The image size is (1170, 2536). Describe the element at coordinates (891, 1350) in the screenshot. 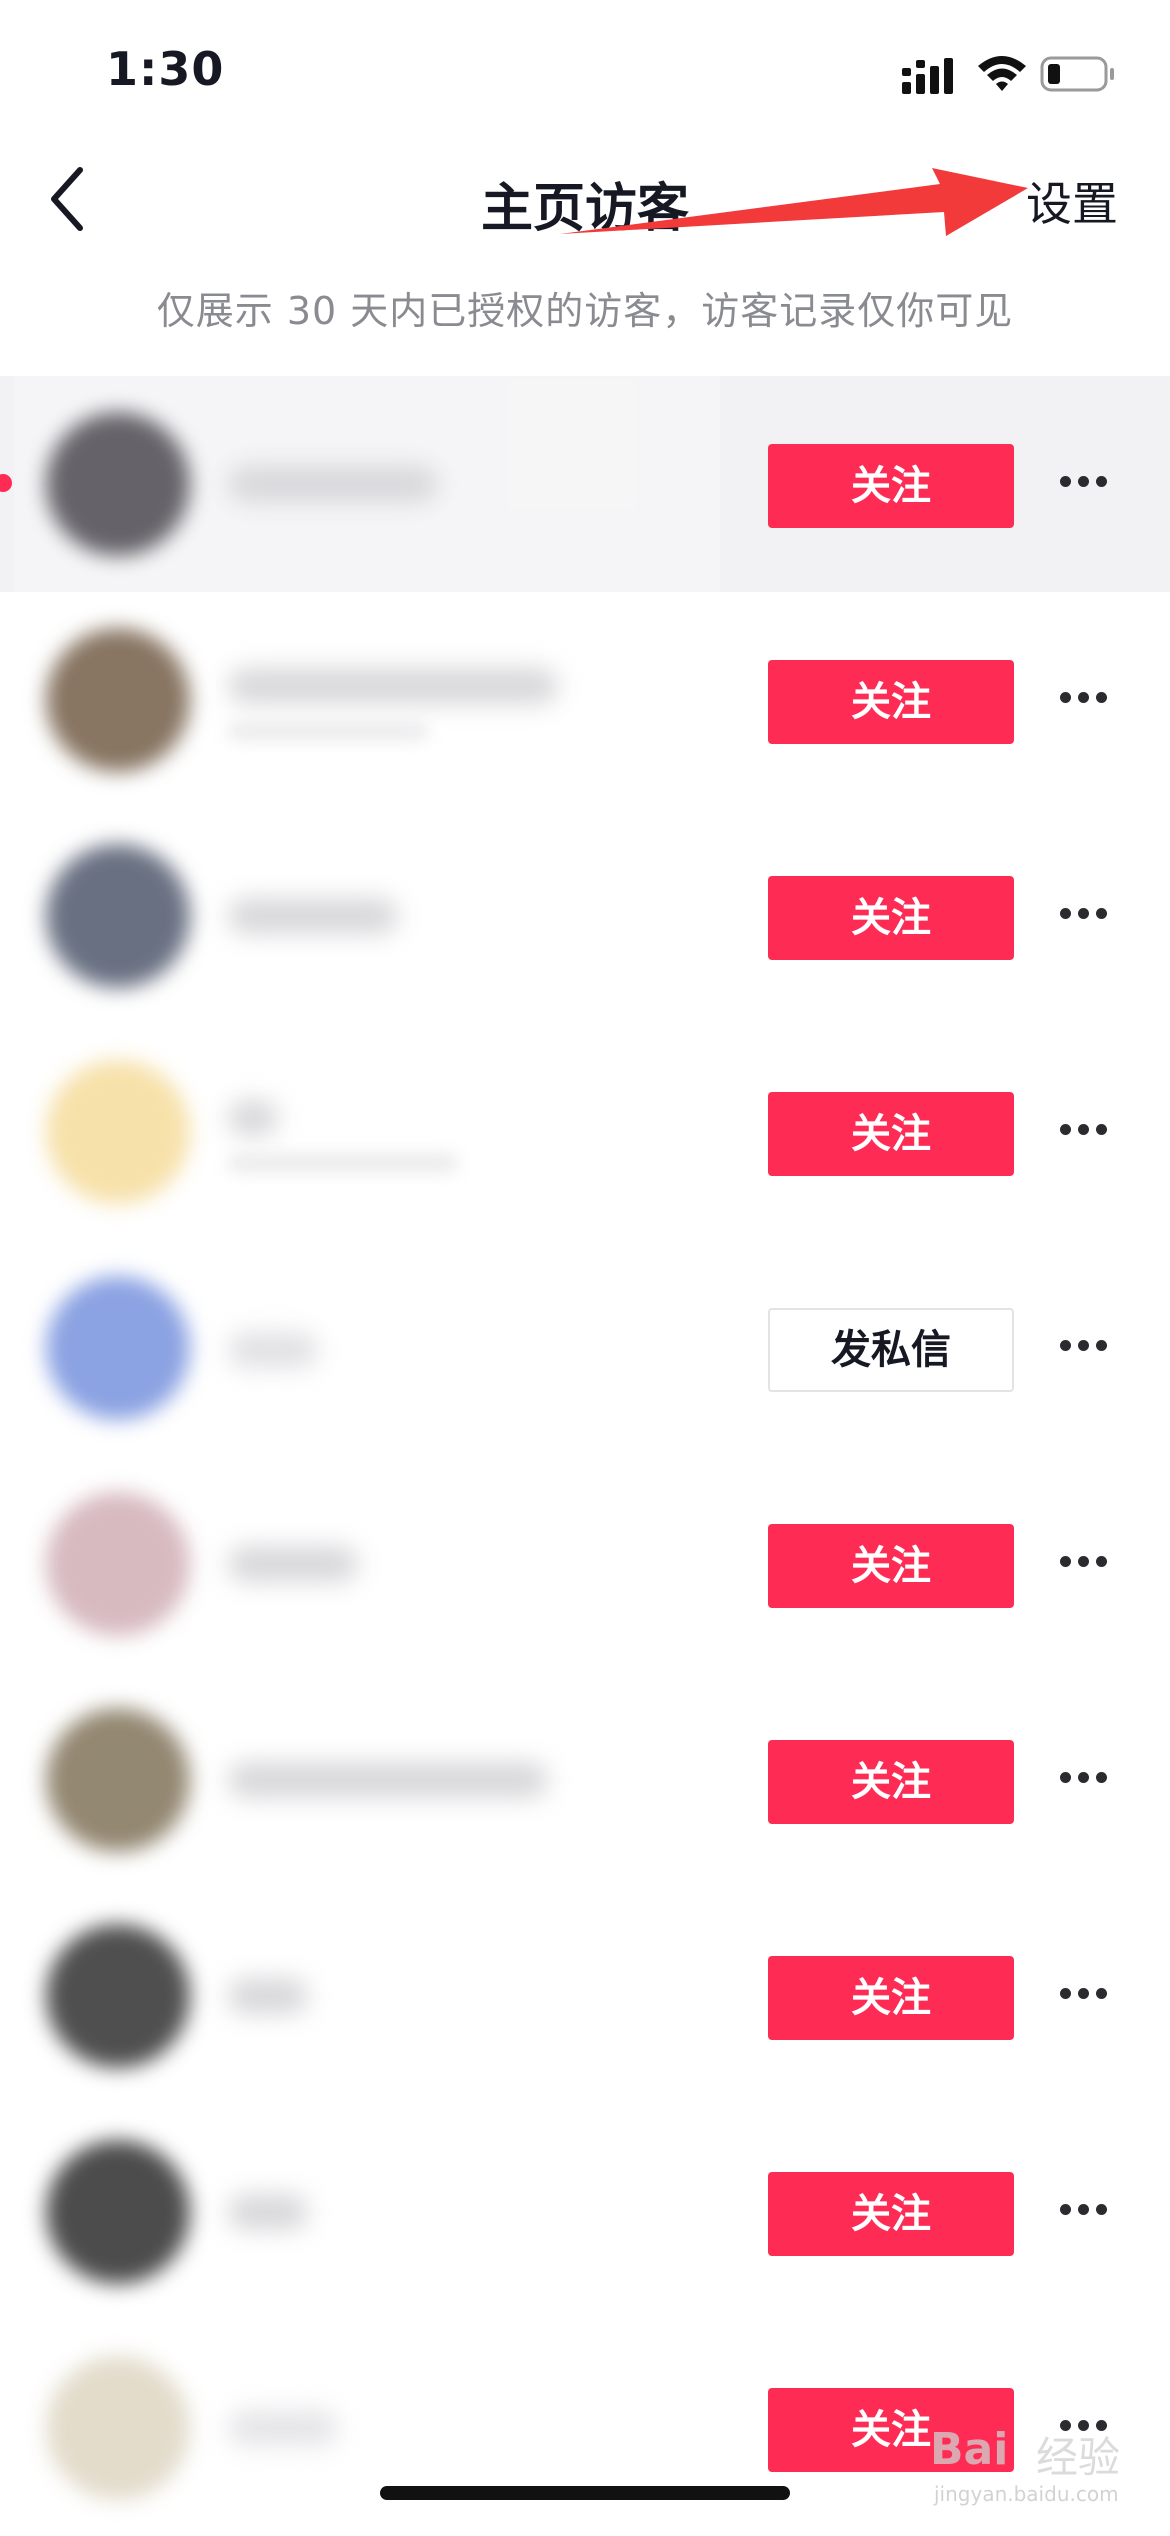

I see `message-button: 发私信` at that location.